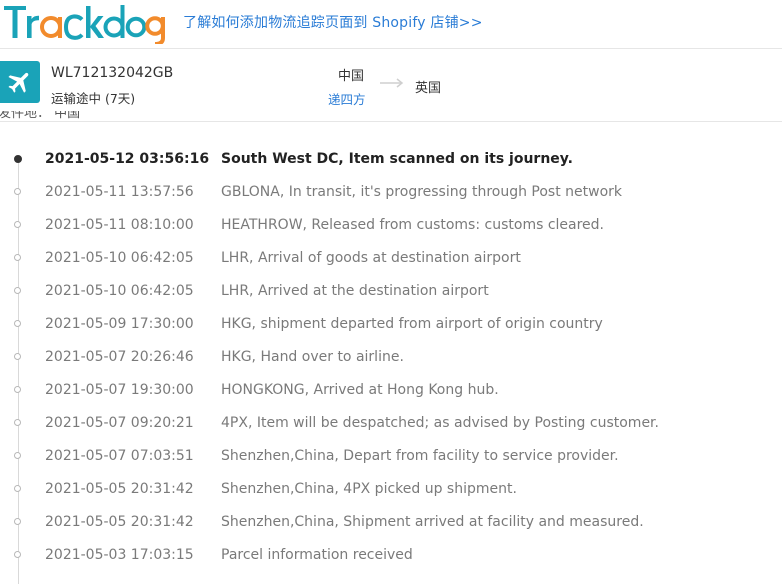  Describe the element at coordinates (112, 73) in the screenshot. I see `tracking-number: WL712132042GB` at that location.